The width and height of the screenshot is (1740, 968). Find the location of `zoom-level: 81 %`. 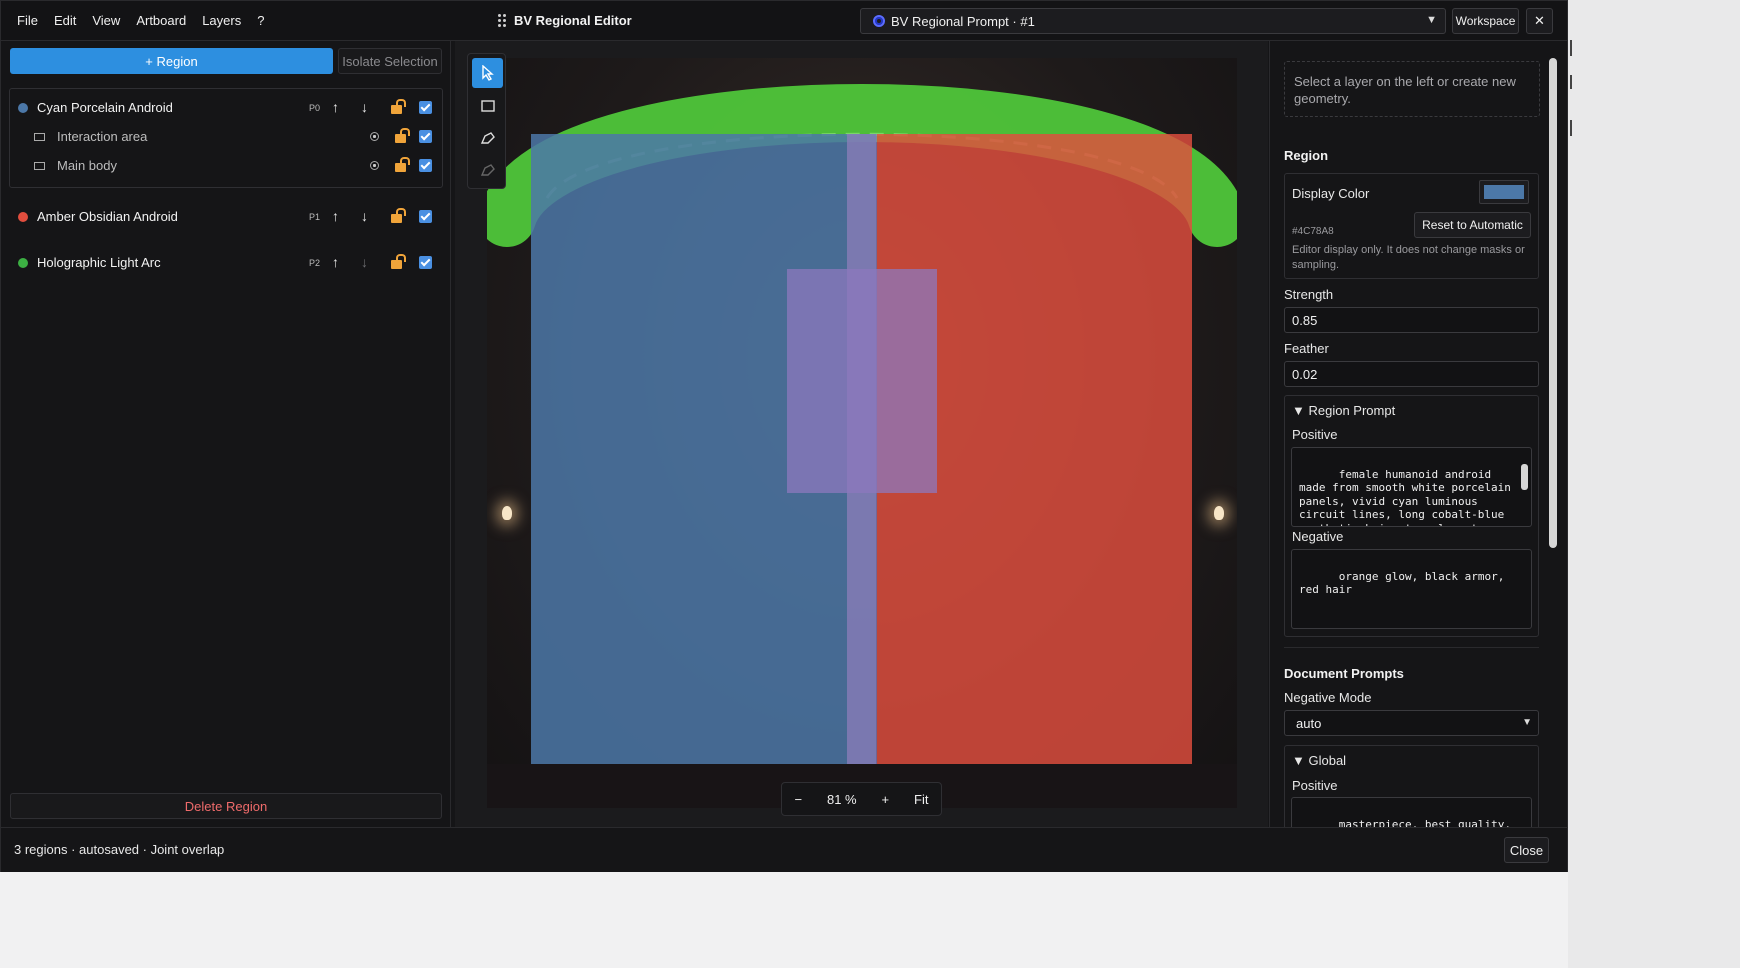

zoom-level: 81 % is located at coordinates (841, 799).